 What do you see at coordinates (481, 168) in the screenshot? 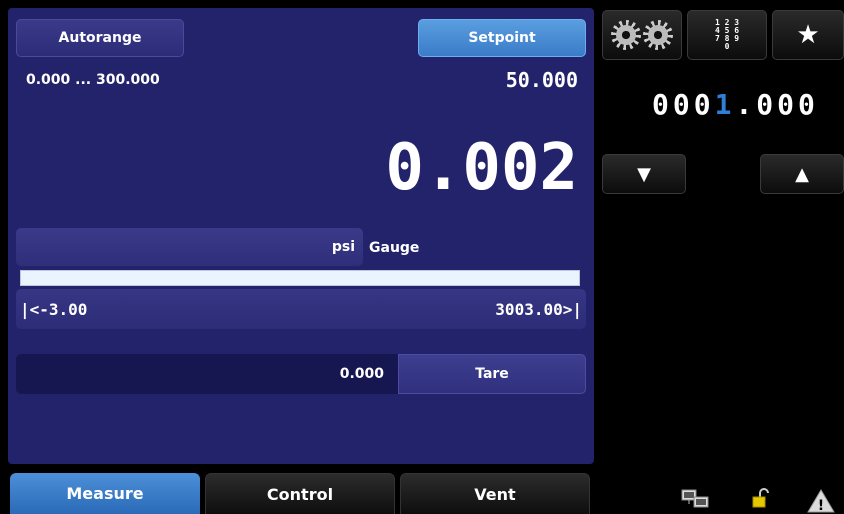
I see `pressure-reading: 0.002` at bounding box center [481, 168].